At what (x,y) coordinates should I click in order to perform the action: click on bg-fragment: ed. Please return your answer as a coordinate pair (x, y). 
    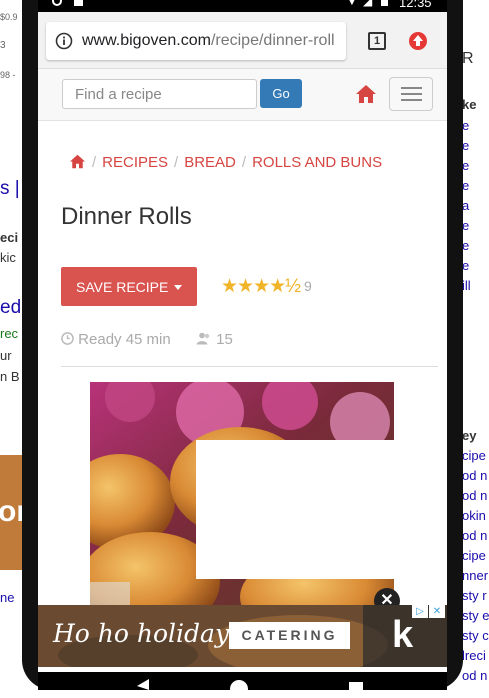
    Looking at the image, I should click on (11, 307).